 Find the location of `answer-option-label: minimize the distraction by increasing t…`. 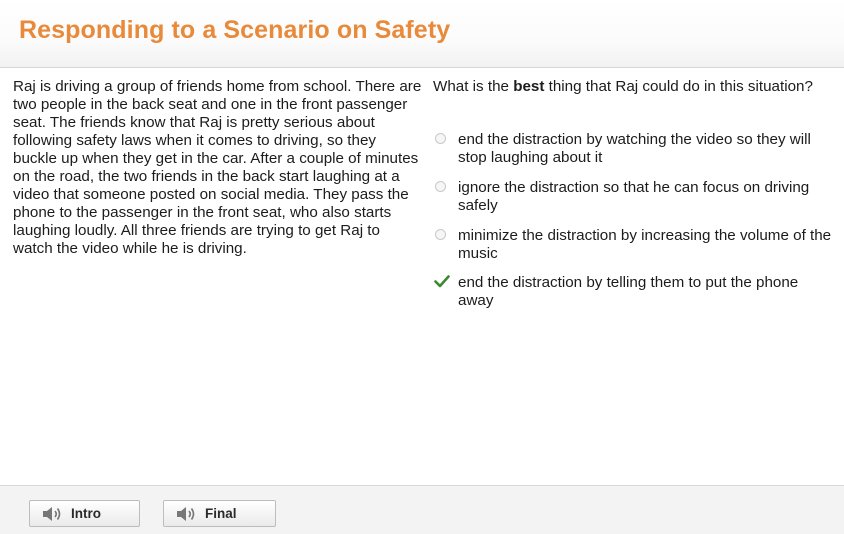

answer-option-label: minimize the distraction by increasing t… is located at coordinates (645, 244).